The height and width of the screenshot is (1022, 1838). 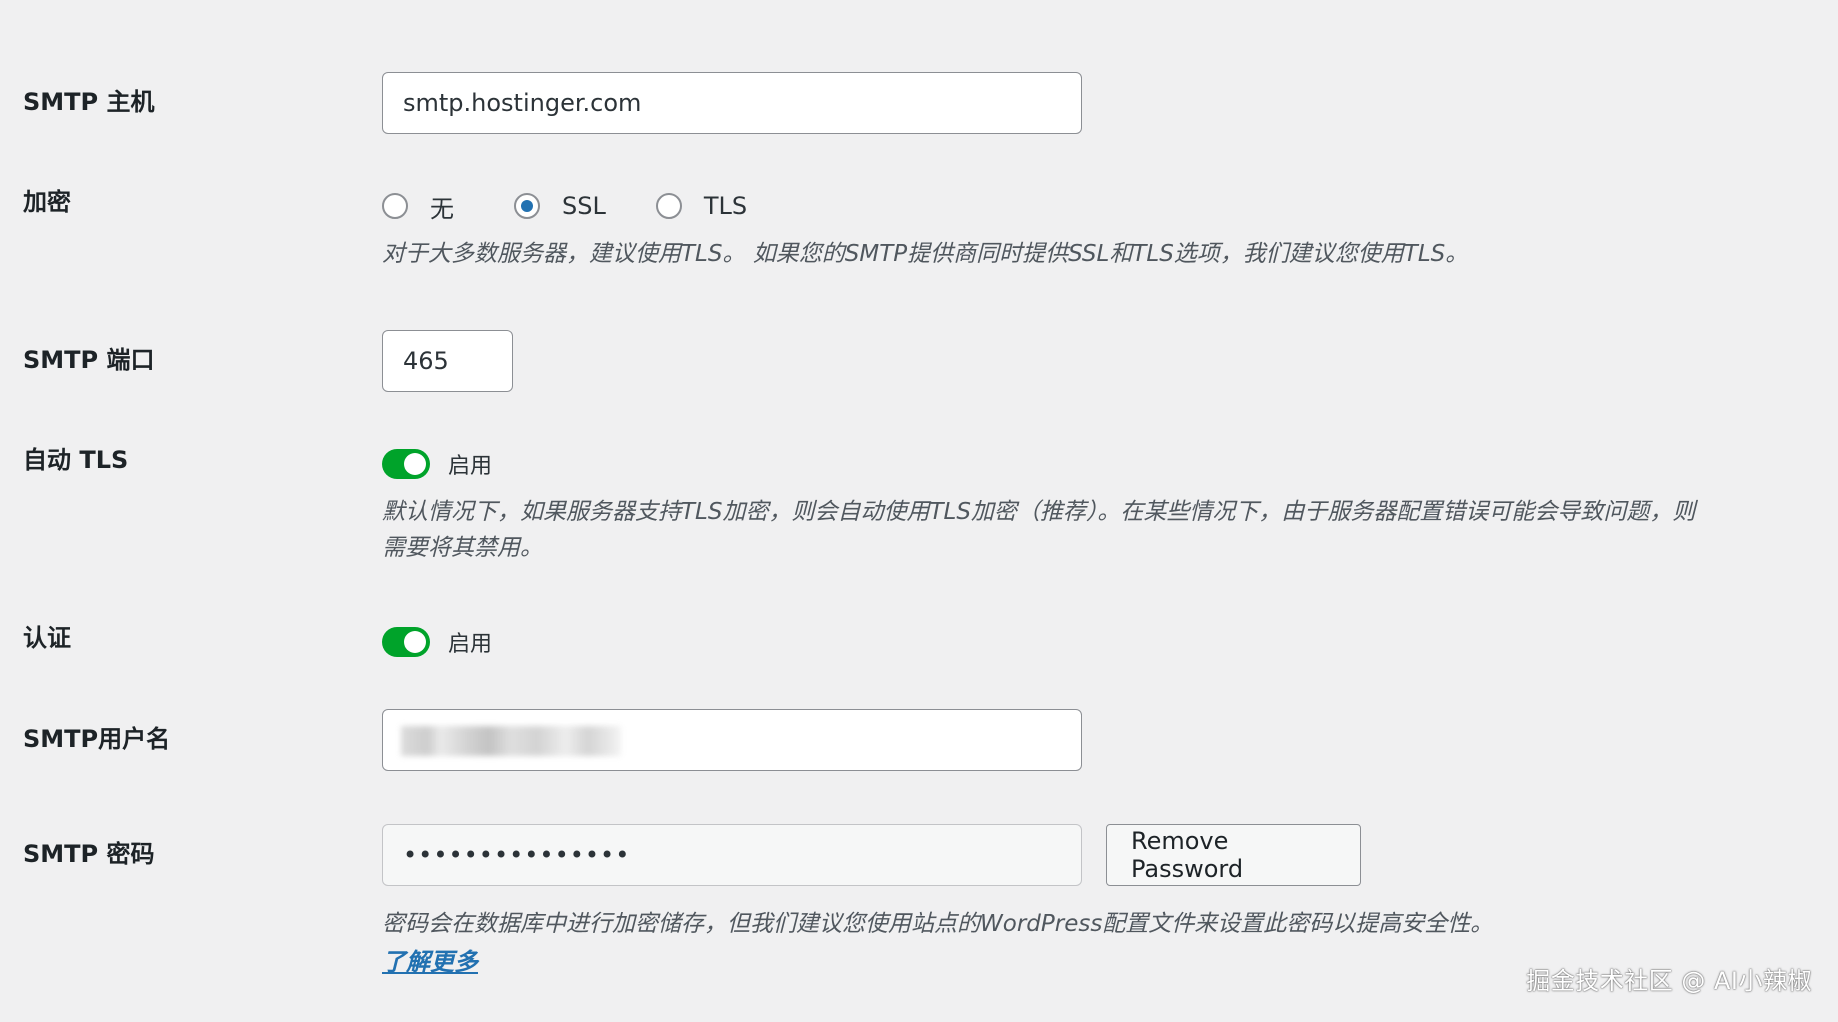 What do you see at coordinates (395, 206) in the screenshot?
I see `radio-none` at bounding box center [395, 206].